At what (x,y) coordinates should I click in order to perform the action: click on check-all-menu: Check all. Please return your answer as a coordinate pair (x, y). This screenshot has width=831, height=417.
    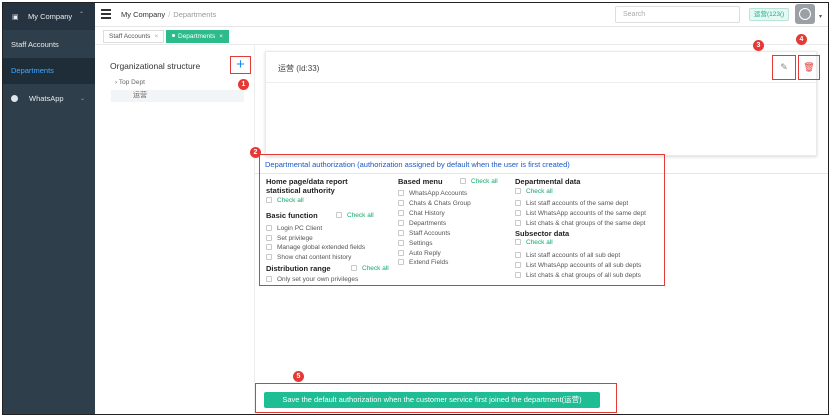
    Looking at the image, I should click on (479, 181).